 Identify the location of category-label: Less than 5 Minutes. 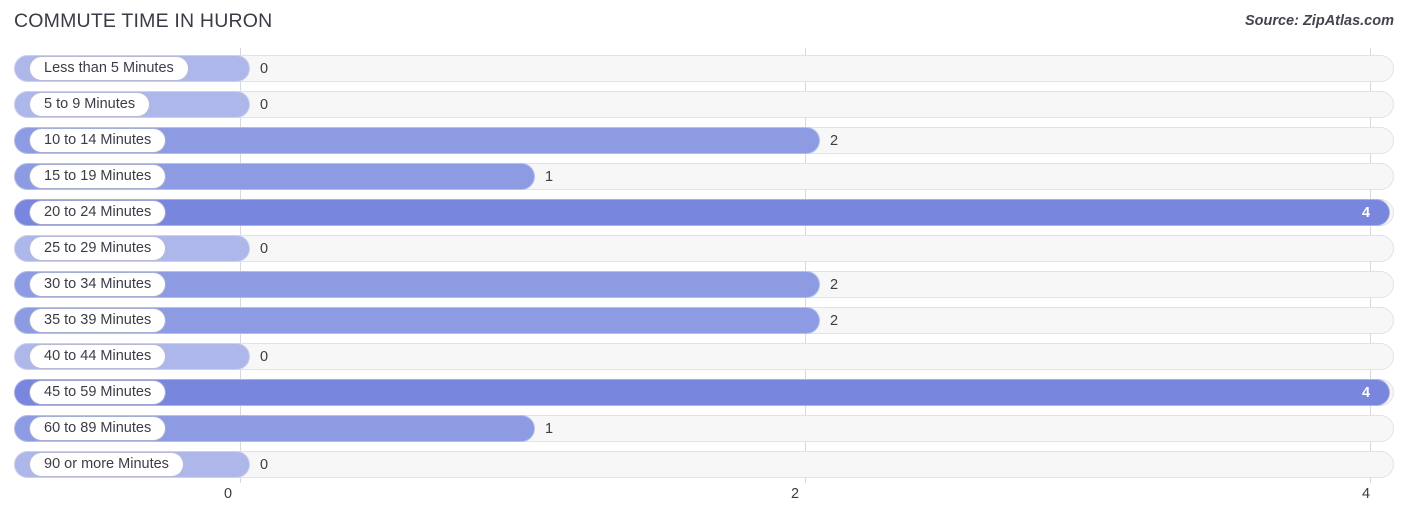
(109, 68).